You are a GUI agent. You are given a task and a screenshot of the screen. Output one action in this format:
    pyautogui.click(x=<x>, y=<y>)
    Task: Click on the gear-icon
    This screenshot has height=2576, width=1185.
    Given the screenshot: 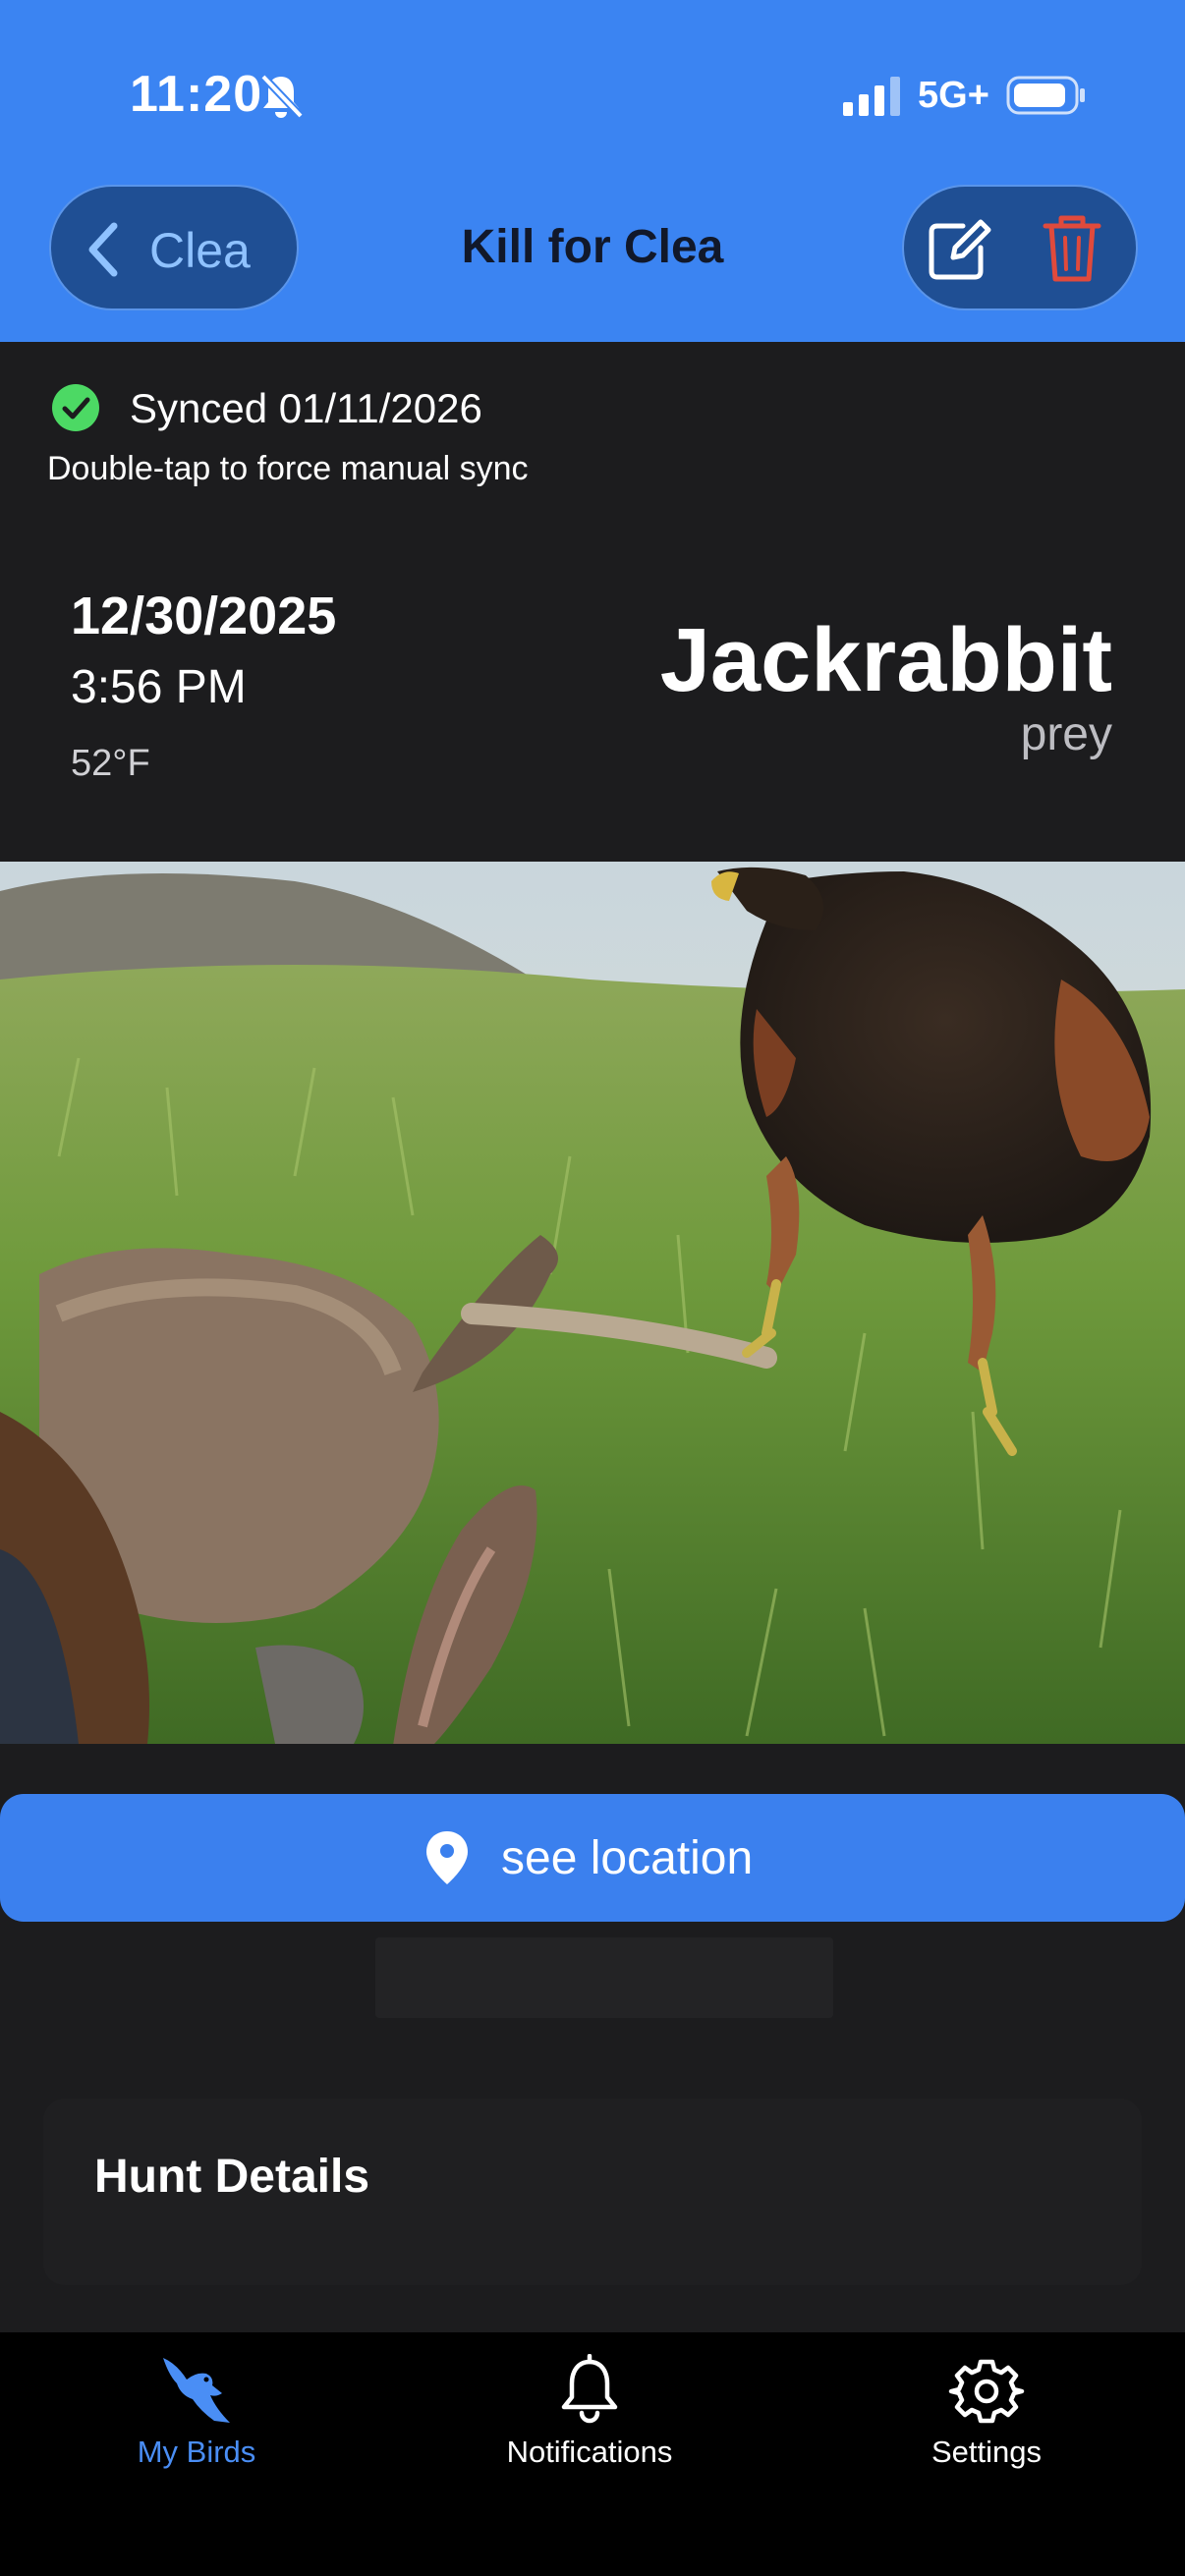 What is the action you would take?
    pyautogui.click(x=987, y=2391)
    